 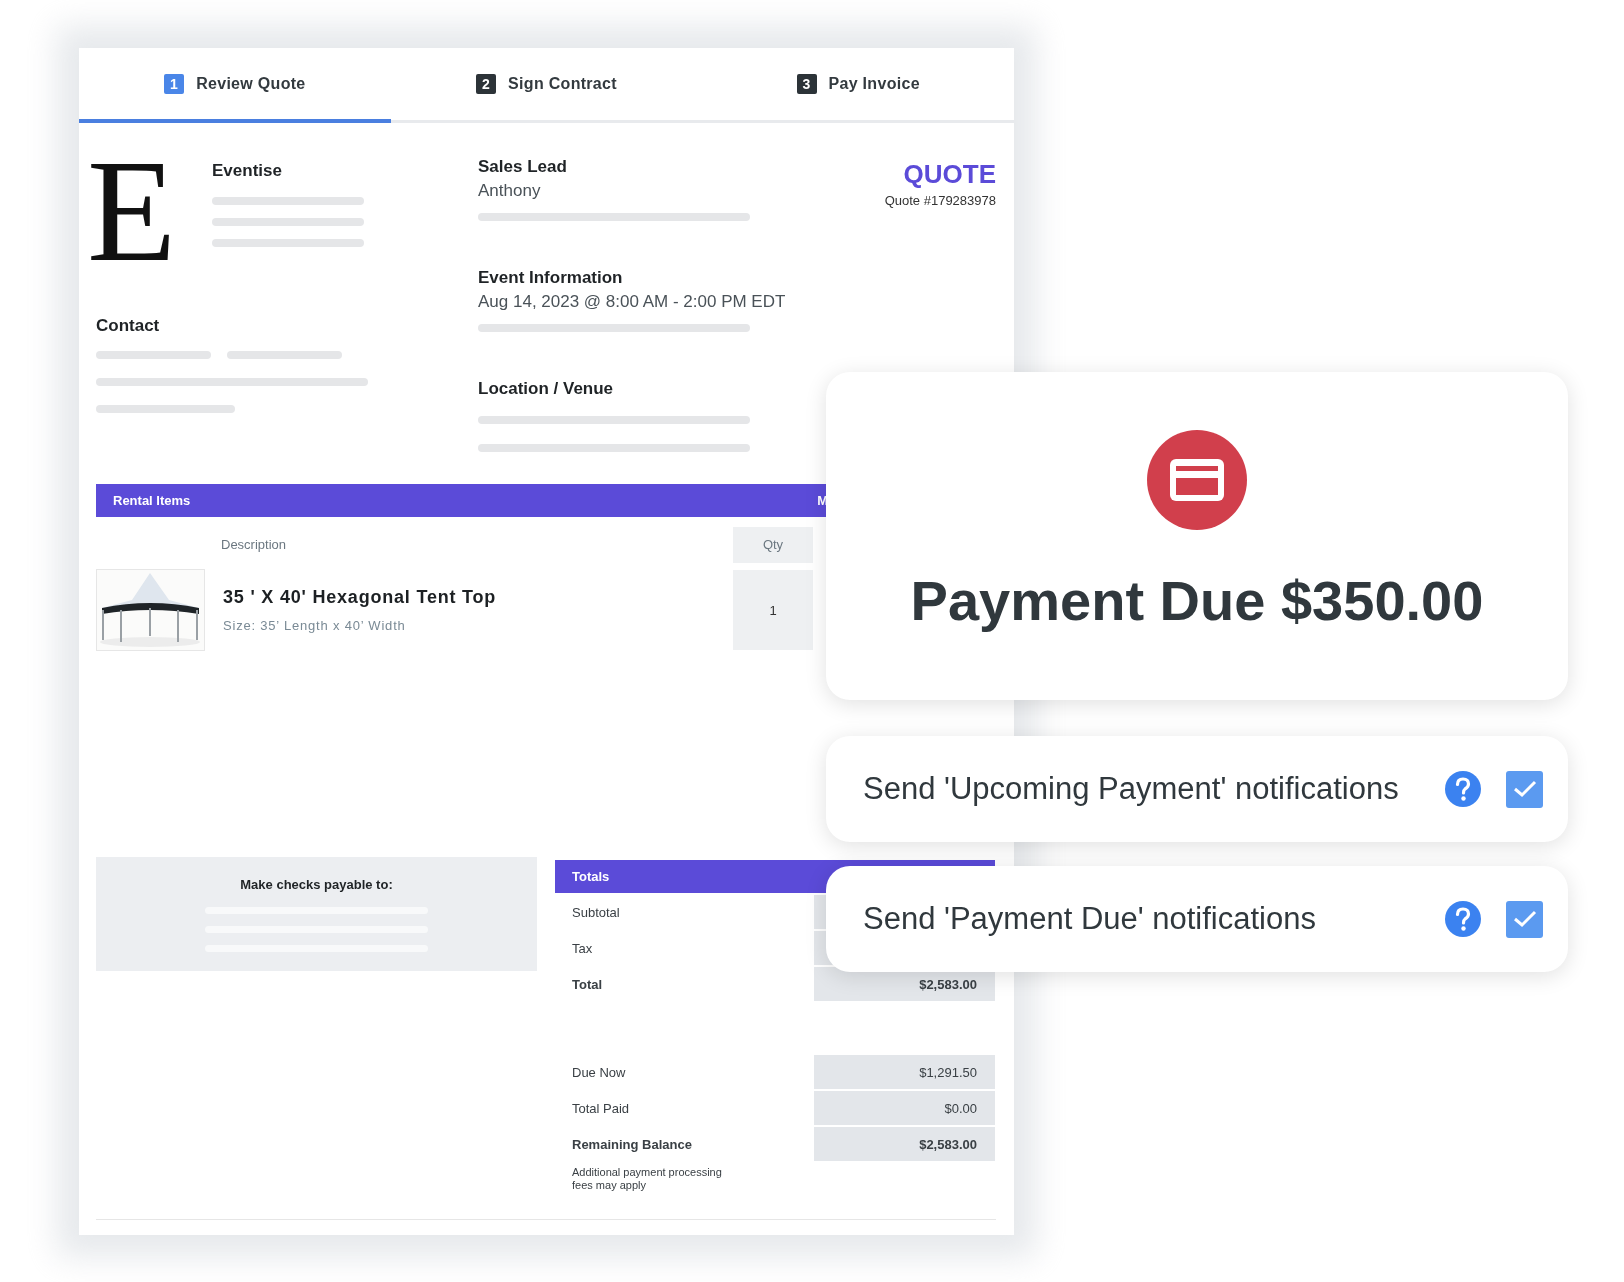 I want to click on section-title: Totals, so click(x=591, y=876).